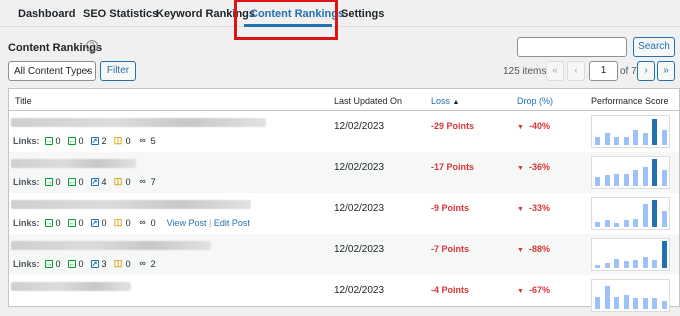  What do you see at coordinates (654, 47) in the screenshot?
I see `search-button: Search` at bounding box center [654, 47].